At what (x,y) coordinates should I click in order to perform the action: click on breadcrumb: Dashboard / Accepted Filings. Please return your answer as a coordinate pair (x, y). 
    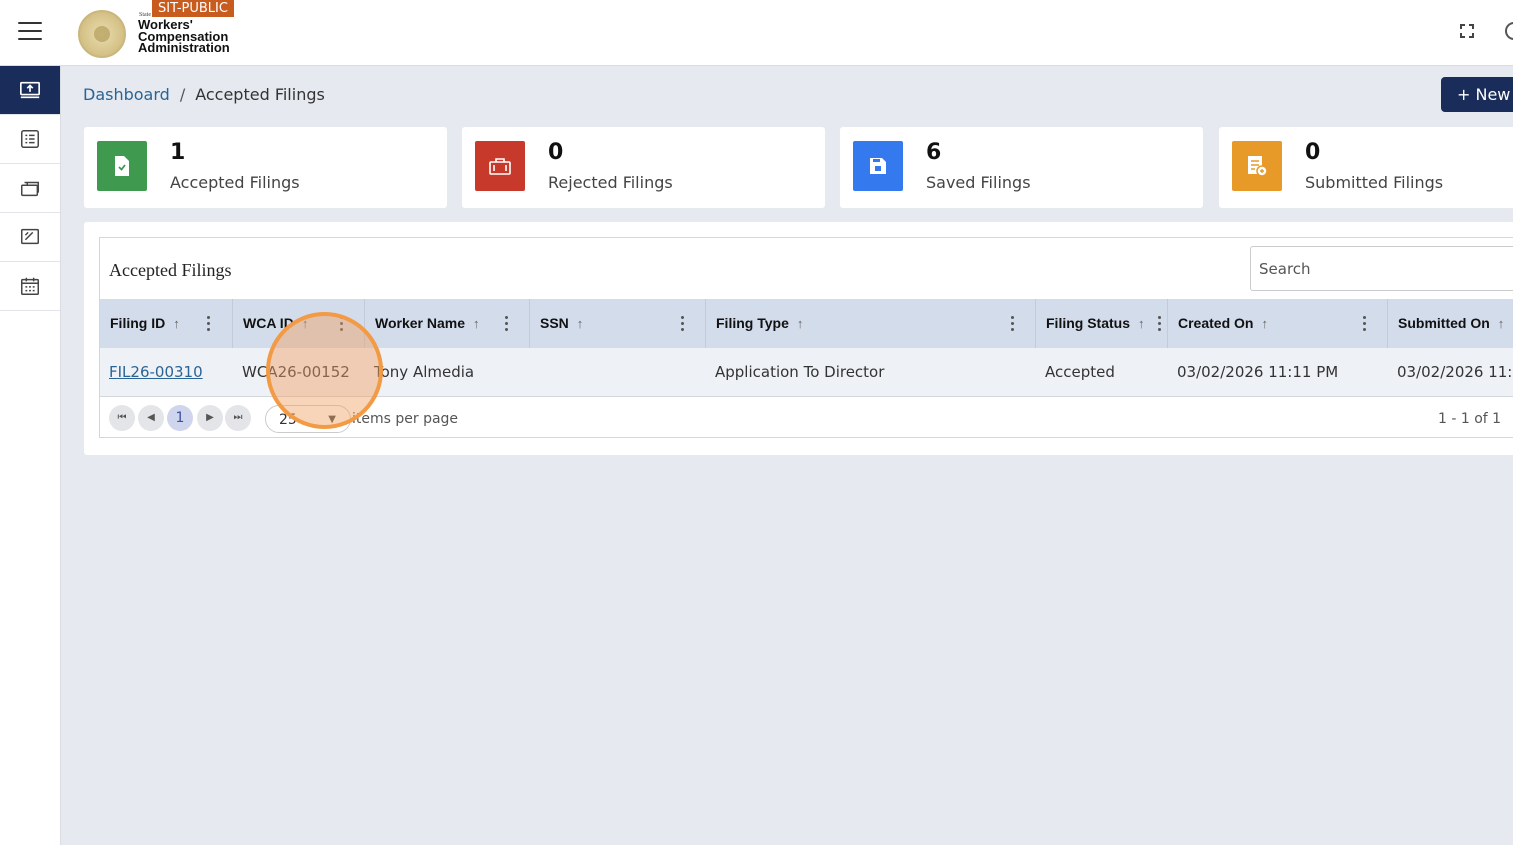
    Looking at the image, I should click on (204, 94).